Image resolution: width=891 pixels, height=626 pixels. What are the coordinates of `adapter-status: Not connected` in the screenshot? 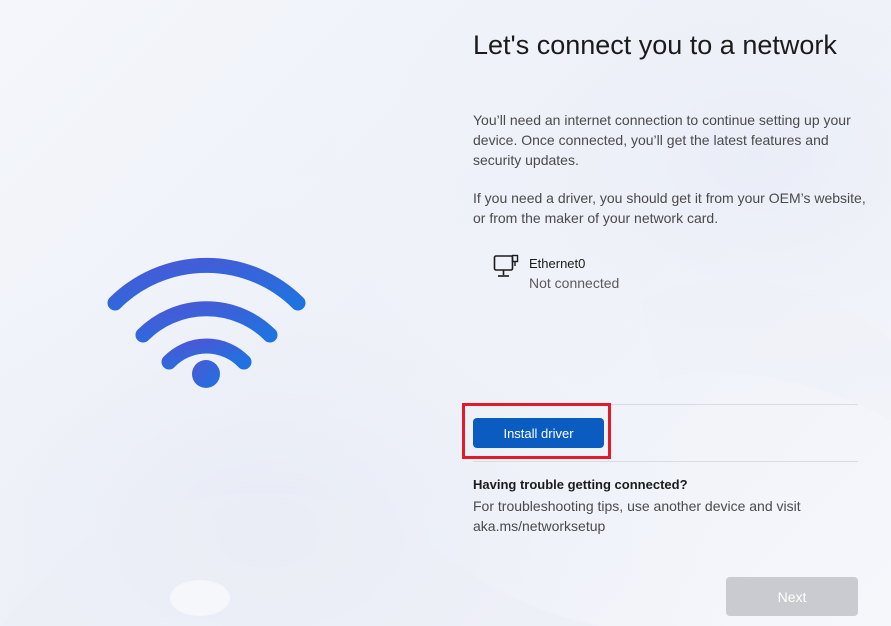 It's located at (574, 283).